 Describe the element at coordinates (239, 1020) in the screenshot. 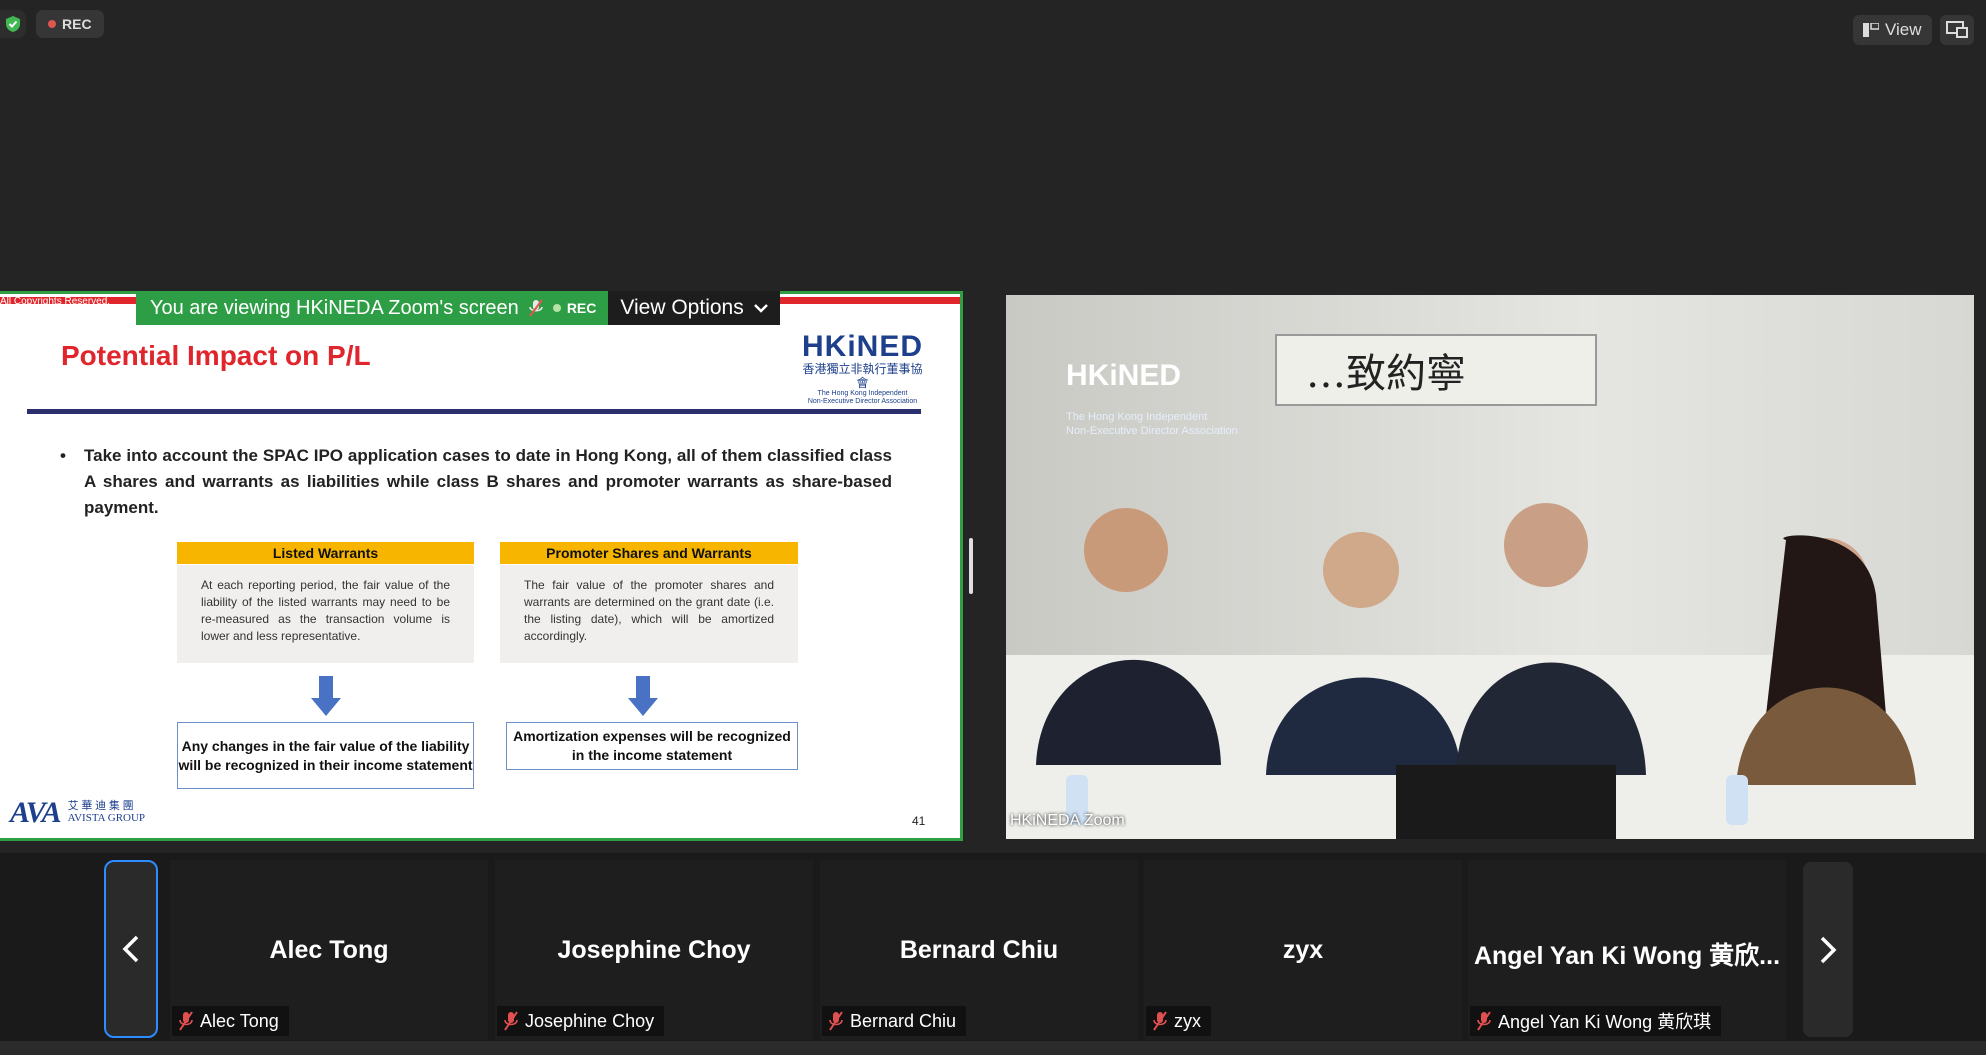

I see `participant-label-text: Alec Tong` at that location.